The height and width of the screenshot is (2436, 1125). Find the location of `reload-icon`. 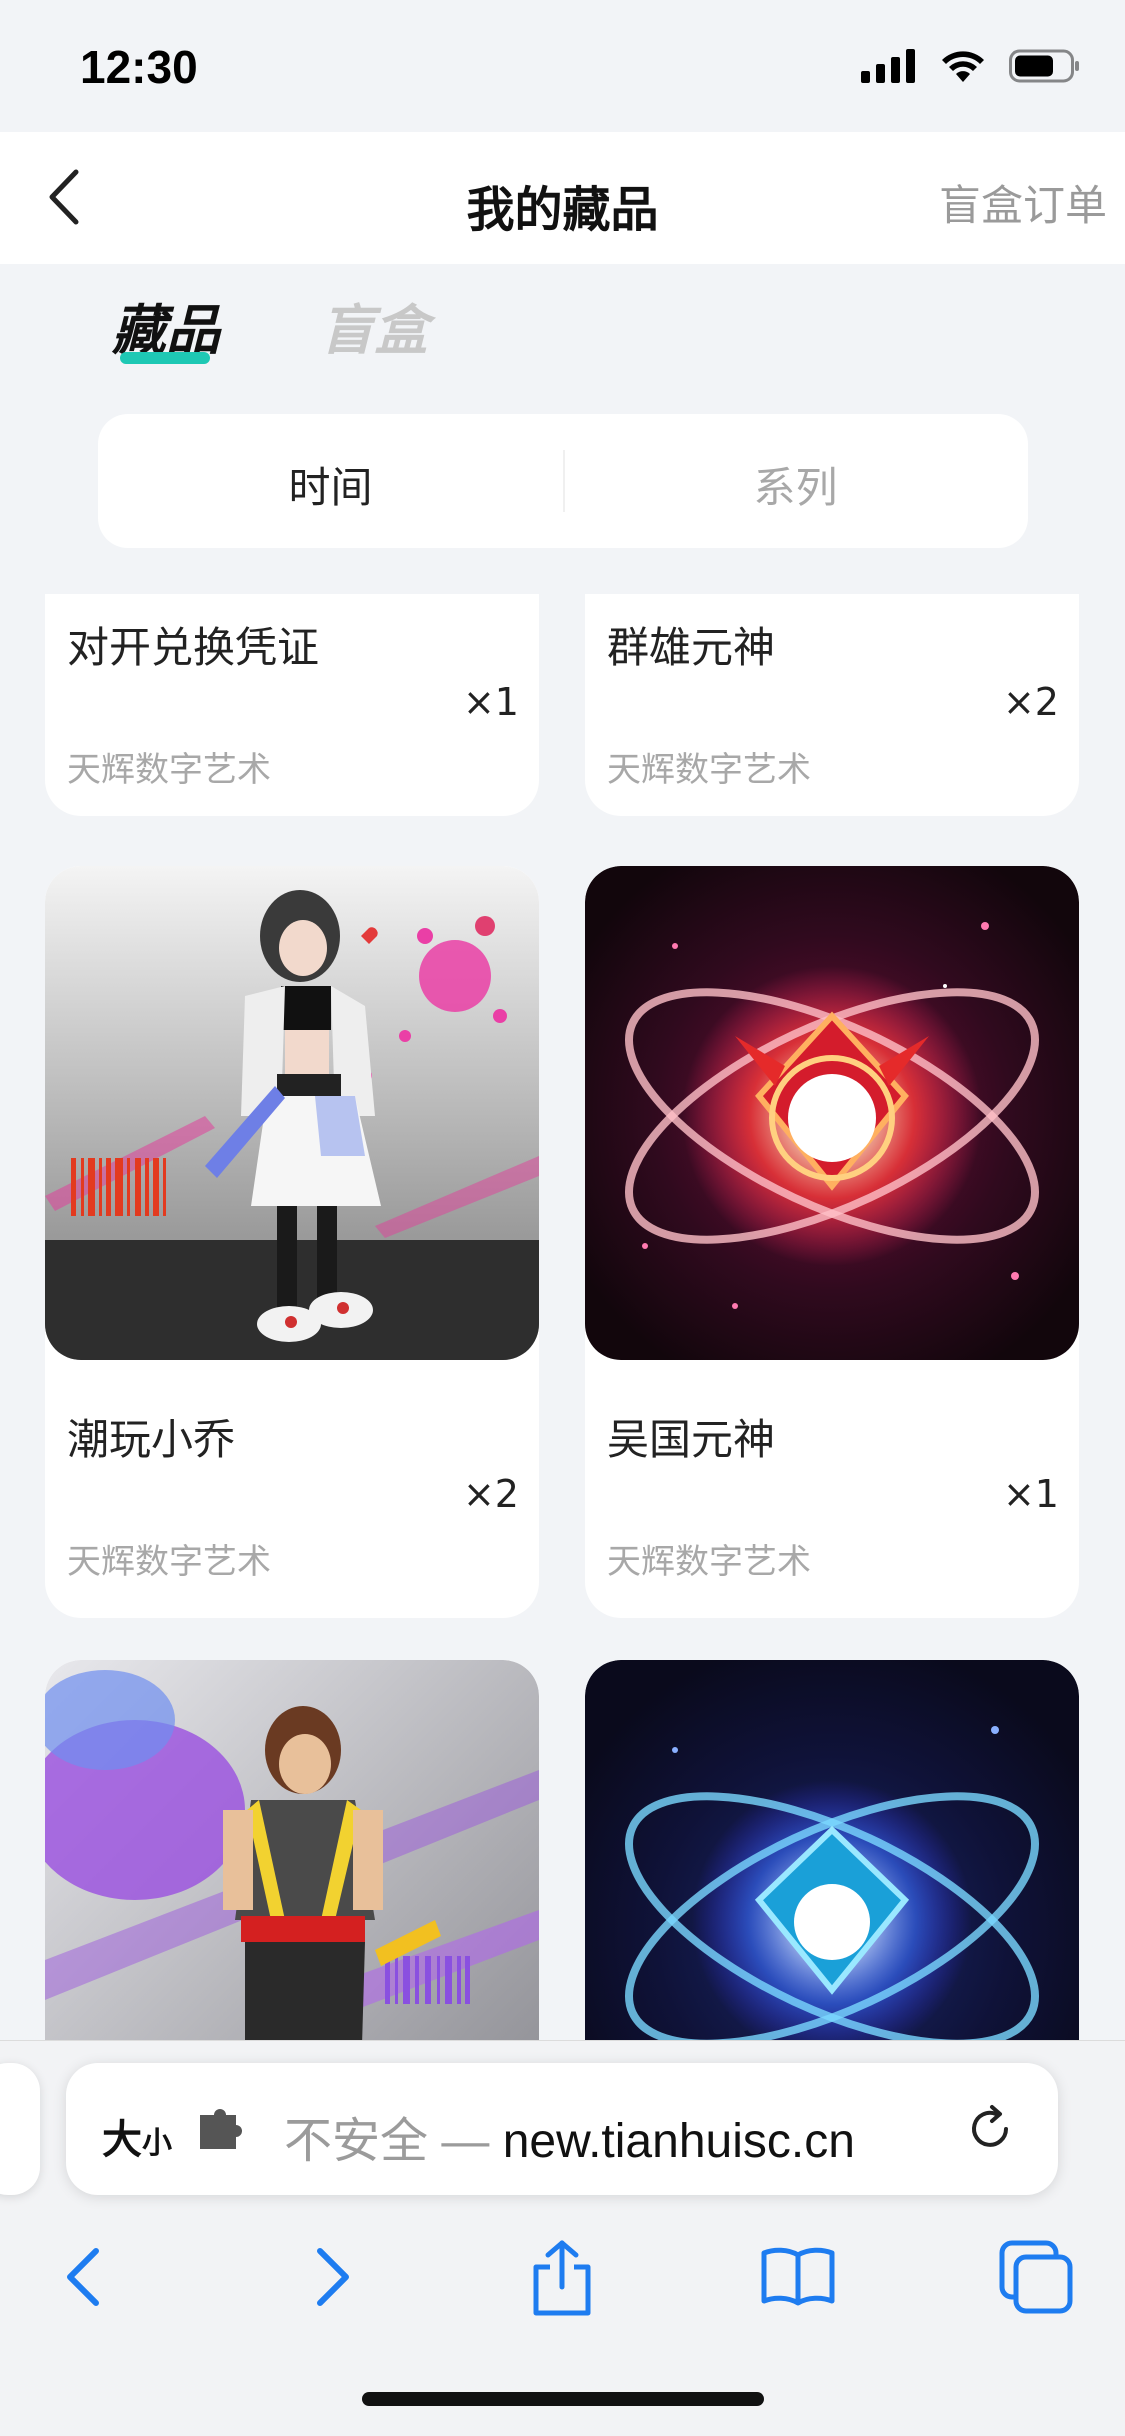

reload-icon is located at coordinates (990, 2129).